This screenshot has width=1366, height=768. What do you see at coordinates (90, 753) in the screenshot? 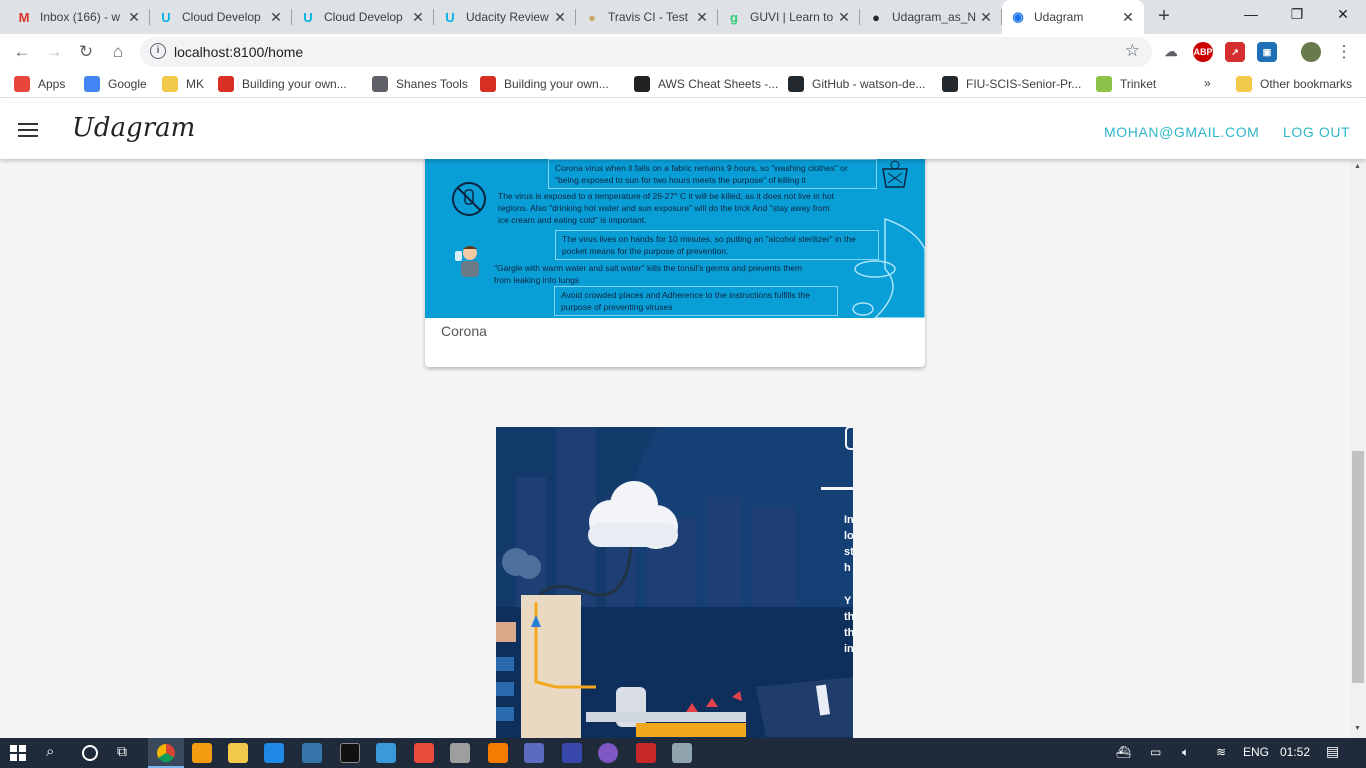
I see `cortana-icon` at bounding box center [90, 753].